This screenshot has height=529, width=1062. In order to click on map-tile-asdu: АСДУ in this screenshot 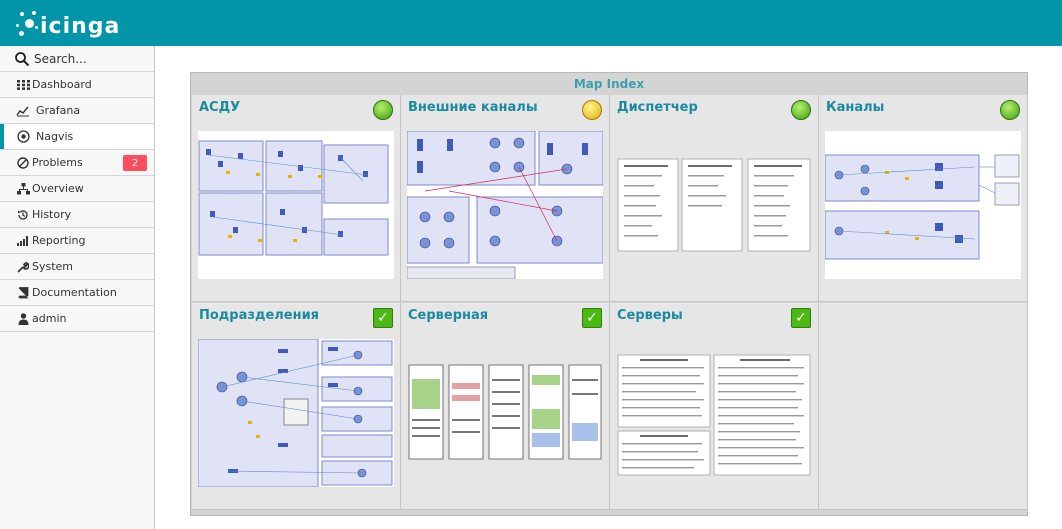, I will do `click(296, 198)`.